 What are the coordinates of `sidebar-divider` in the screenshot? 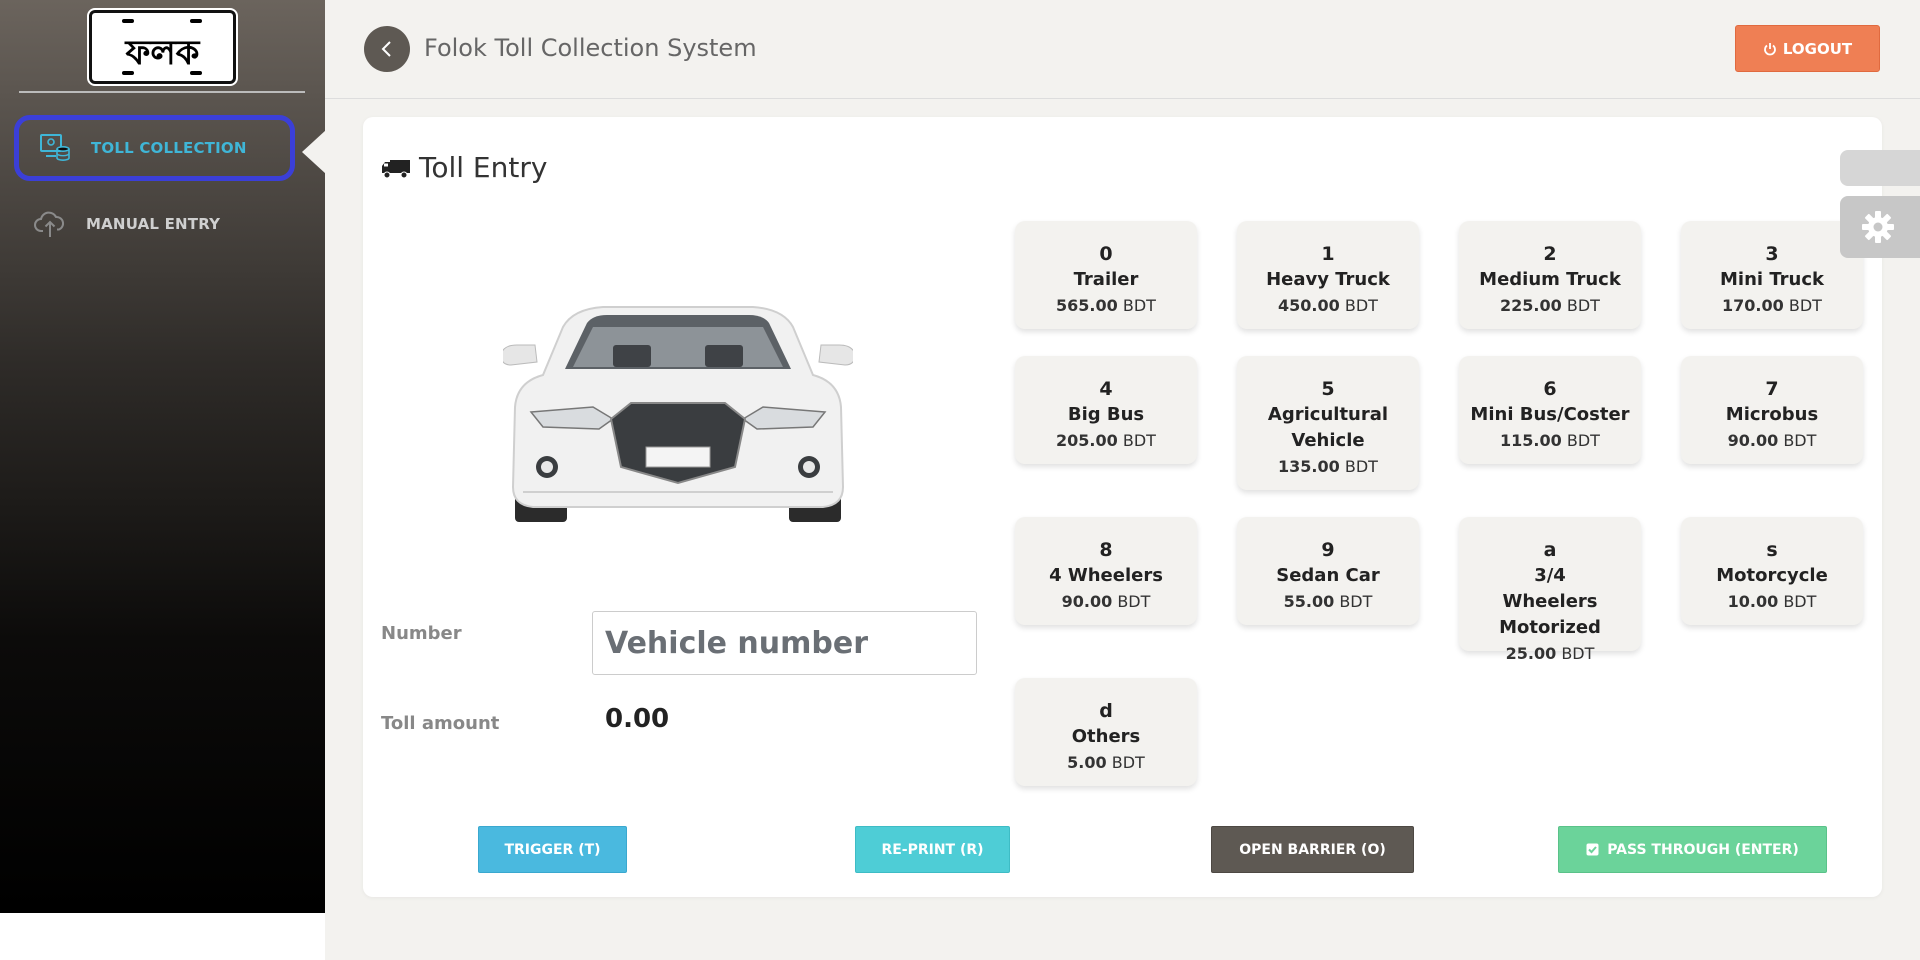 It's located at (162, 92).